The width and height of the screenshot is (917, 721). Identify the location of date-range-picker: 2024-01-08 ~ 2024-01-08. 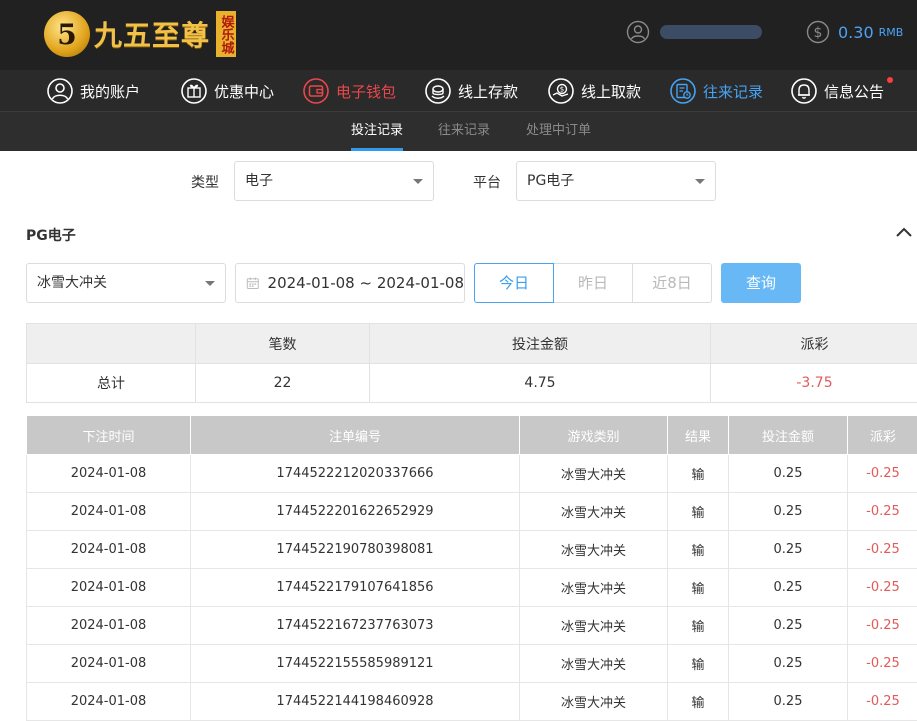
(350, 283).